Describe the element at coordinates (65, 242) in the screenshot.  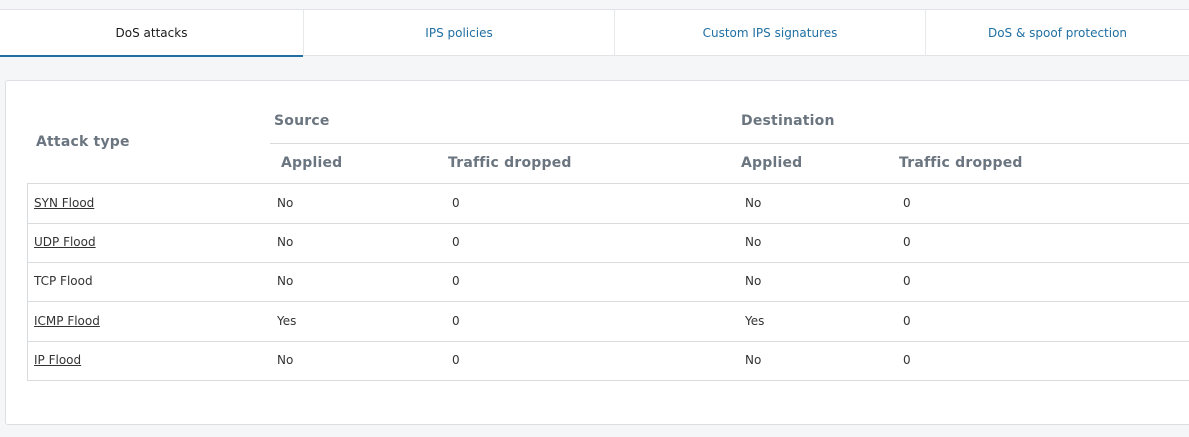
I see `attack-link-udp-flood: UDP Flood` at that location.